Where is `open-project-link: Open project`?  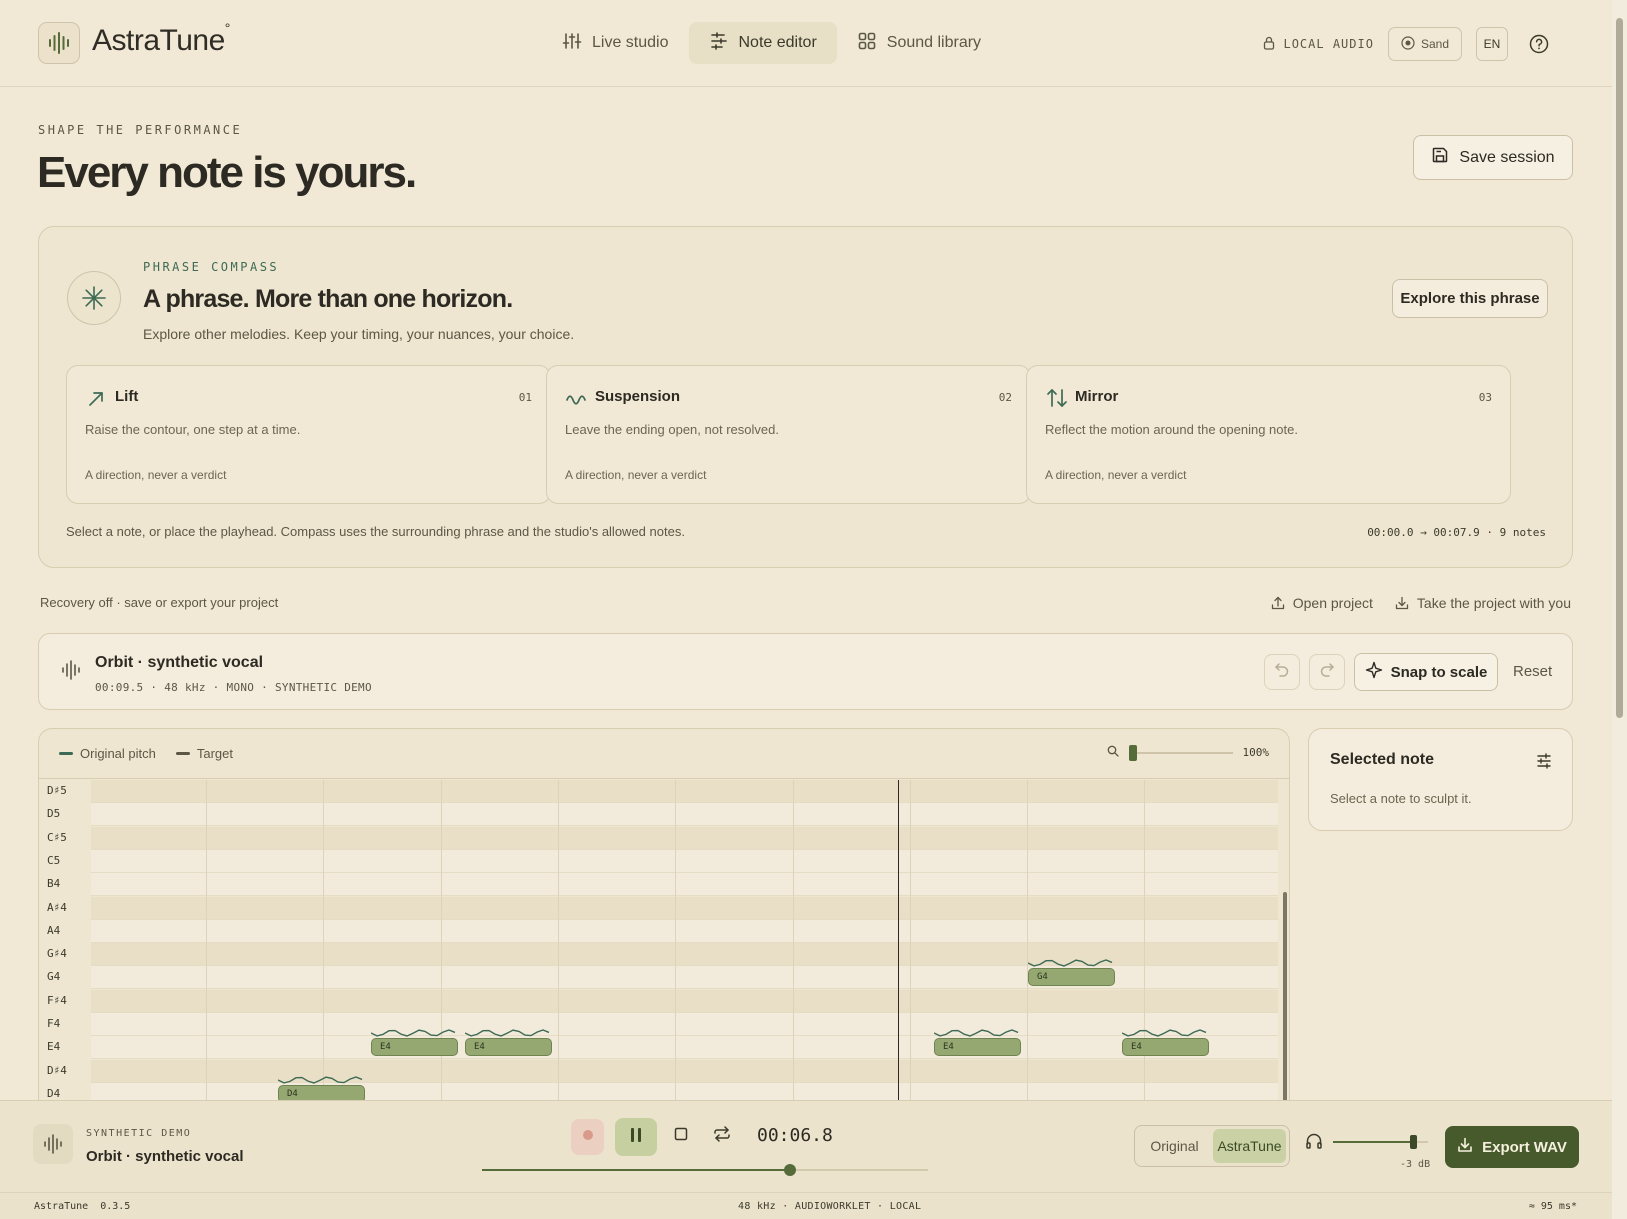 open-project-link: Open project is located at coordinates (1322, 603).